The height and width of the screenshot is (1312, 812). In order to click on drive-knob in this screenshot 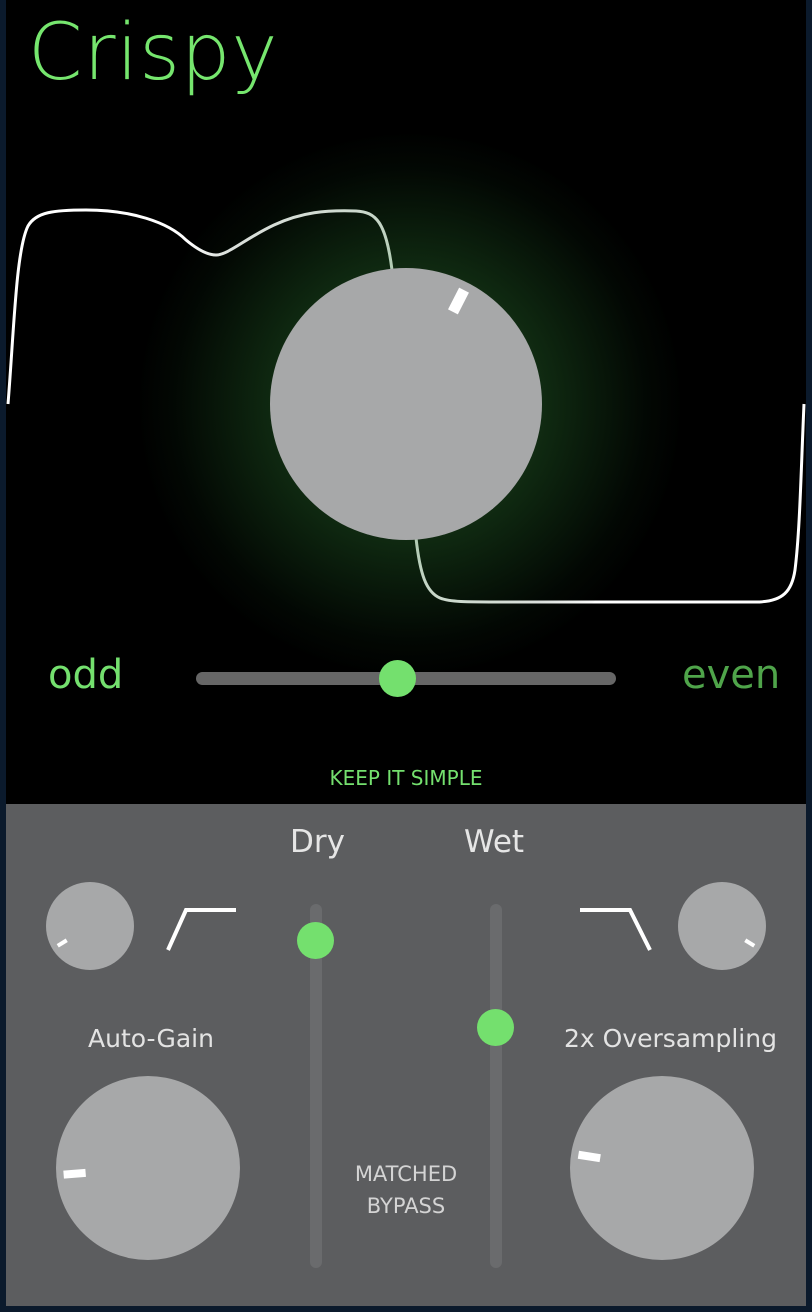, I will do `click(406, 404)`.